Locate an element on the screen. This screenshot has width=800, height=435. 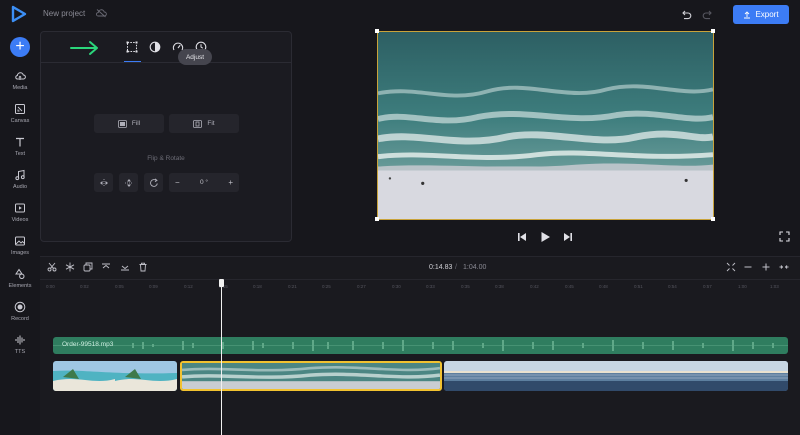
image-icon is located at coordinates (20, 241).